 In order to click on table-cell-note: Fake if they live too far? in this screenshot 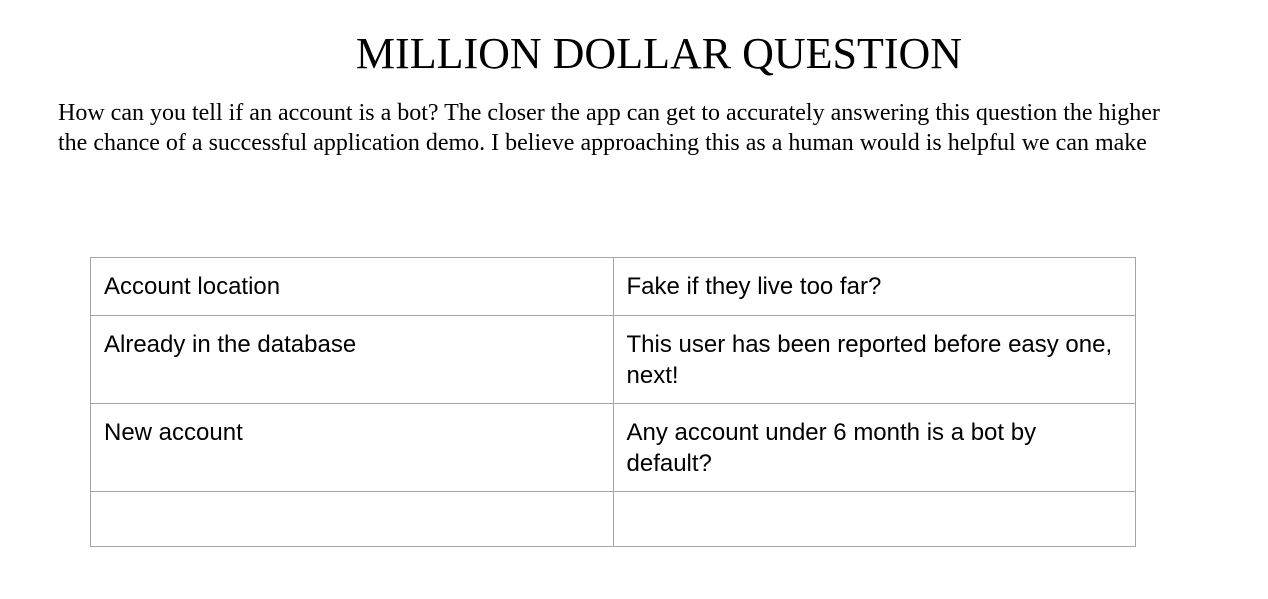, I will do `click(874, 286)`.